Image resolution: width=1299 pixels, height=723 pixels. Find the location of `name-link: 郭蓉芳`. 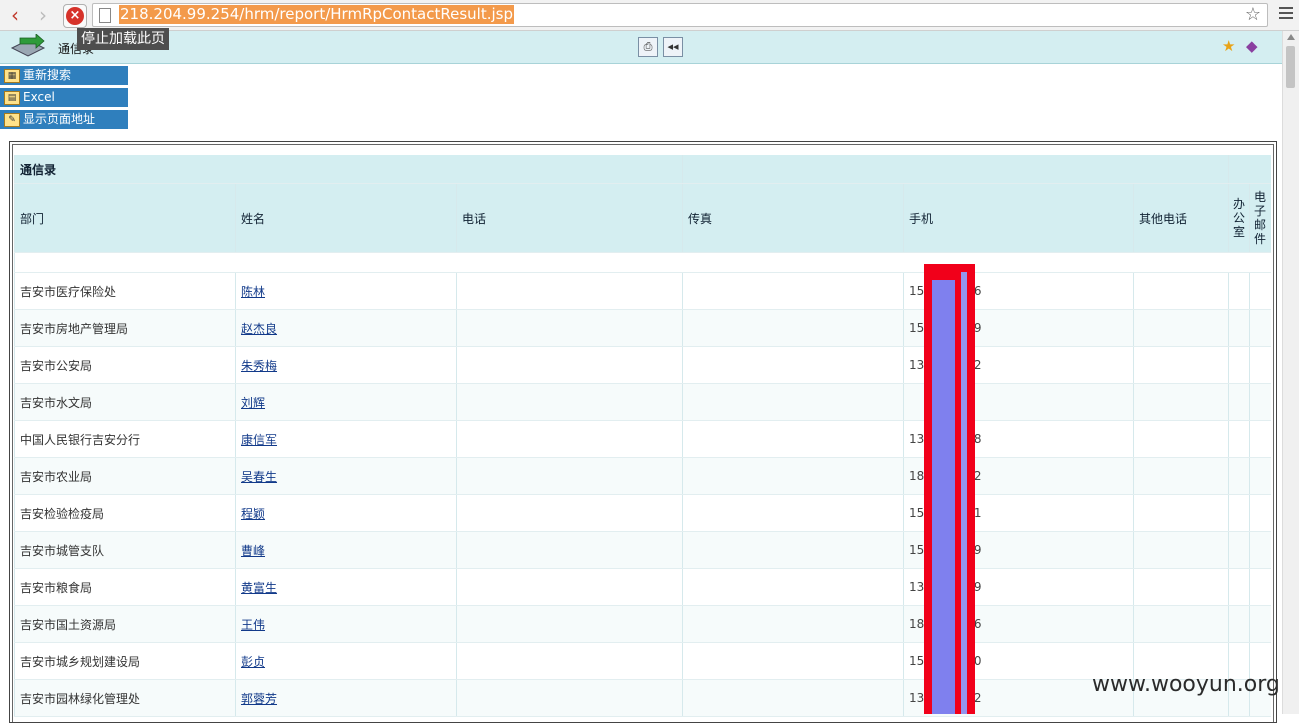

name-link: 郭蓉芳 is located at coordinates (259, 699).